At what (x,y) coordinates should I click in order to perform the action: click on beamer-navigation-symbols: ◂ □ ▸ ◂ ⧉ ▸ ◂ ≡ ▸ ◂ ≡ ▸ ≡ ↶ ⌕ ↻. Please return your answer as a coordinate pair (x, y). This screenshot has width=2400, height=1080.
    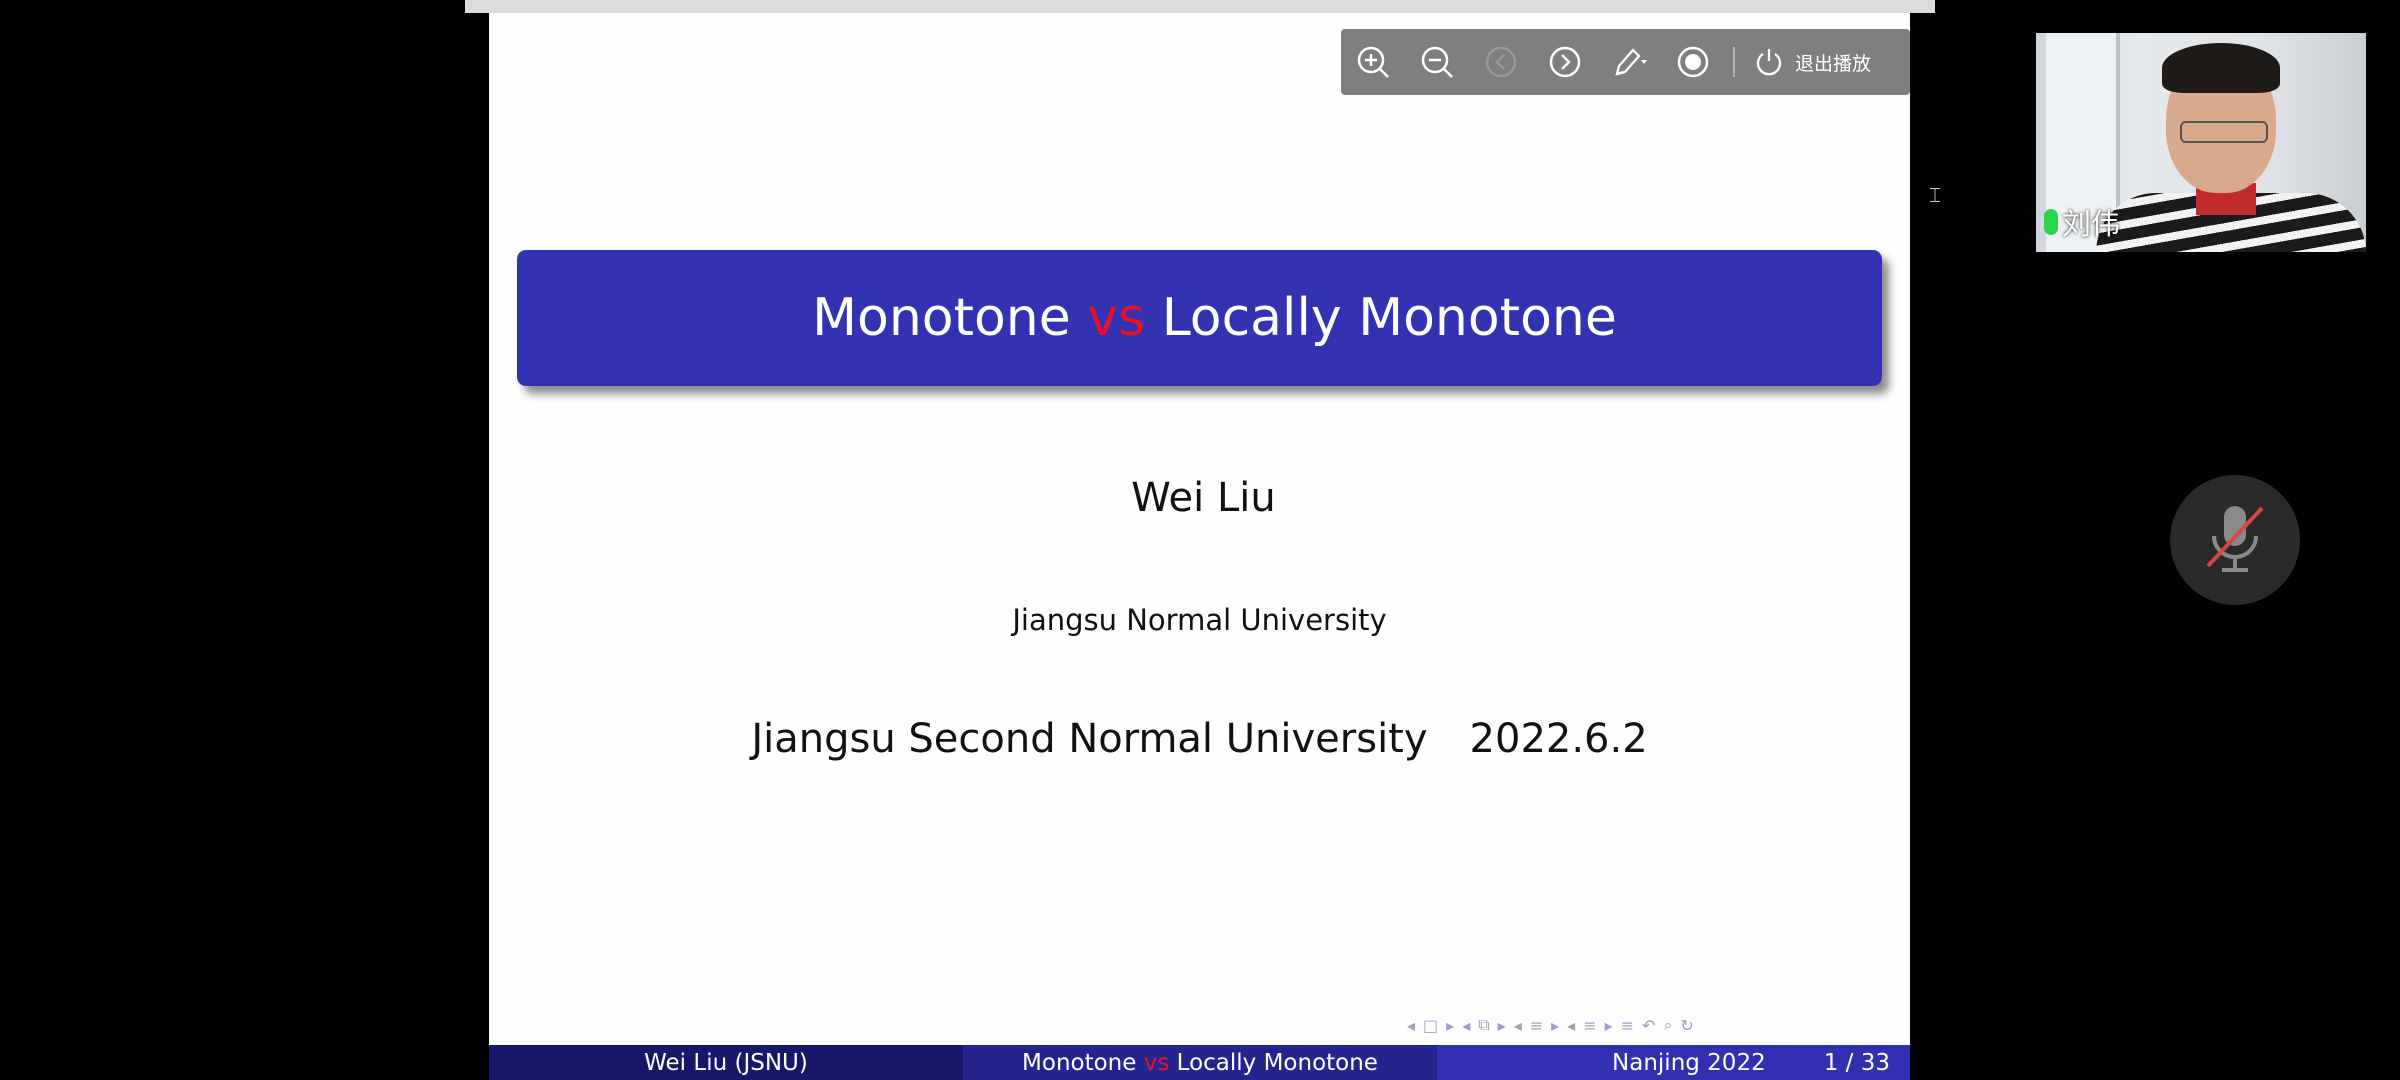
    Looking at the image, I should click on (1656, 1025).